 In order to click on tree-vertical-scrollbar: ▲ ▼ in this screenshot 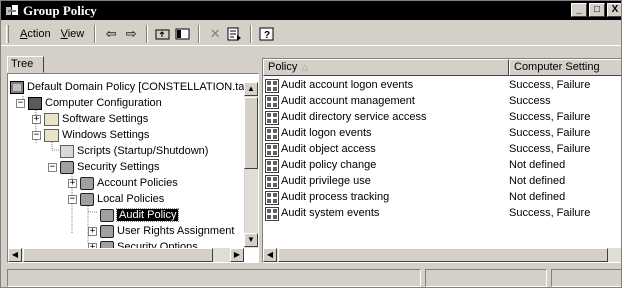, I will do `click(251, 165)`.